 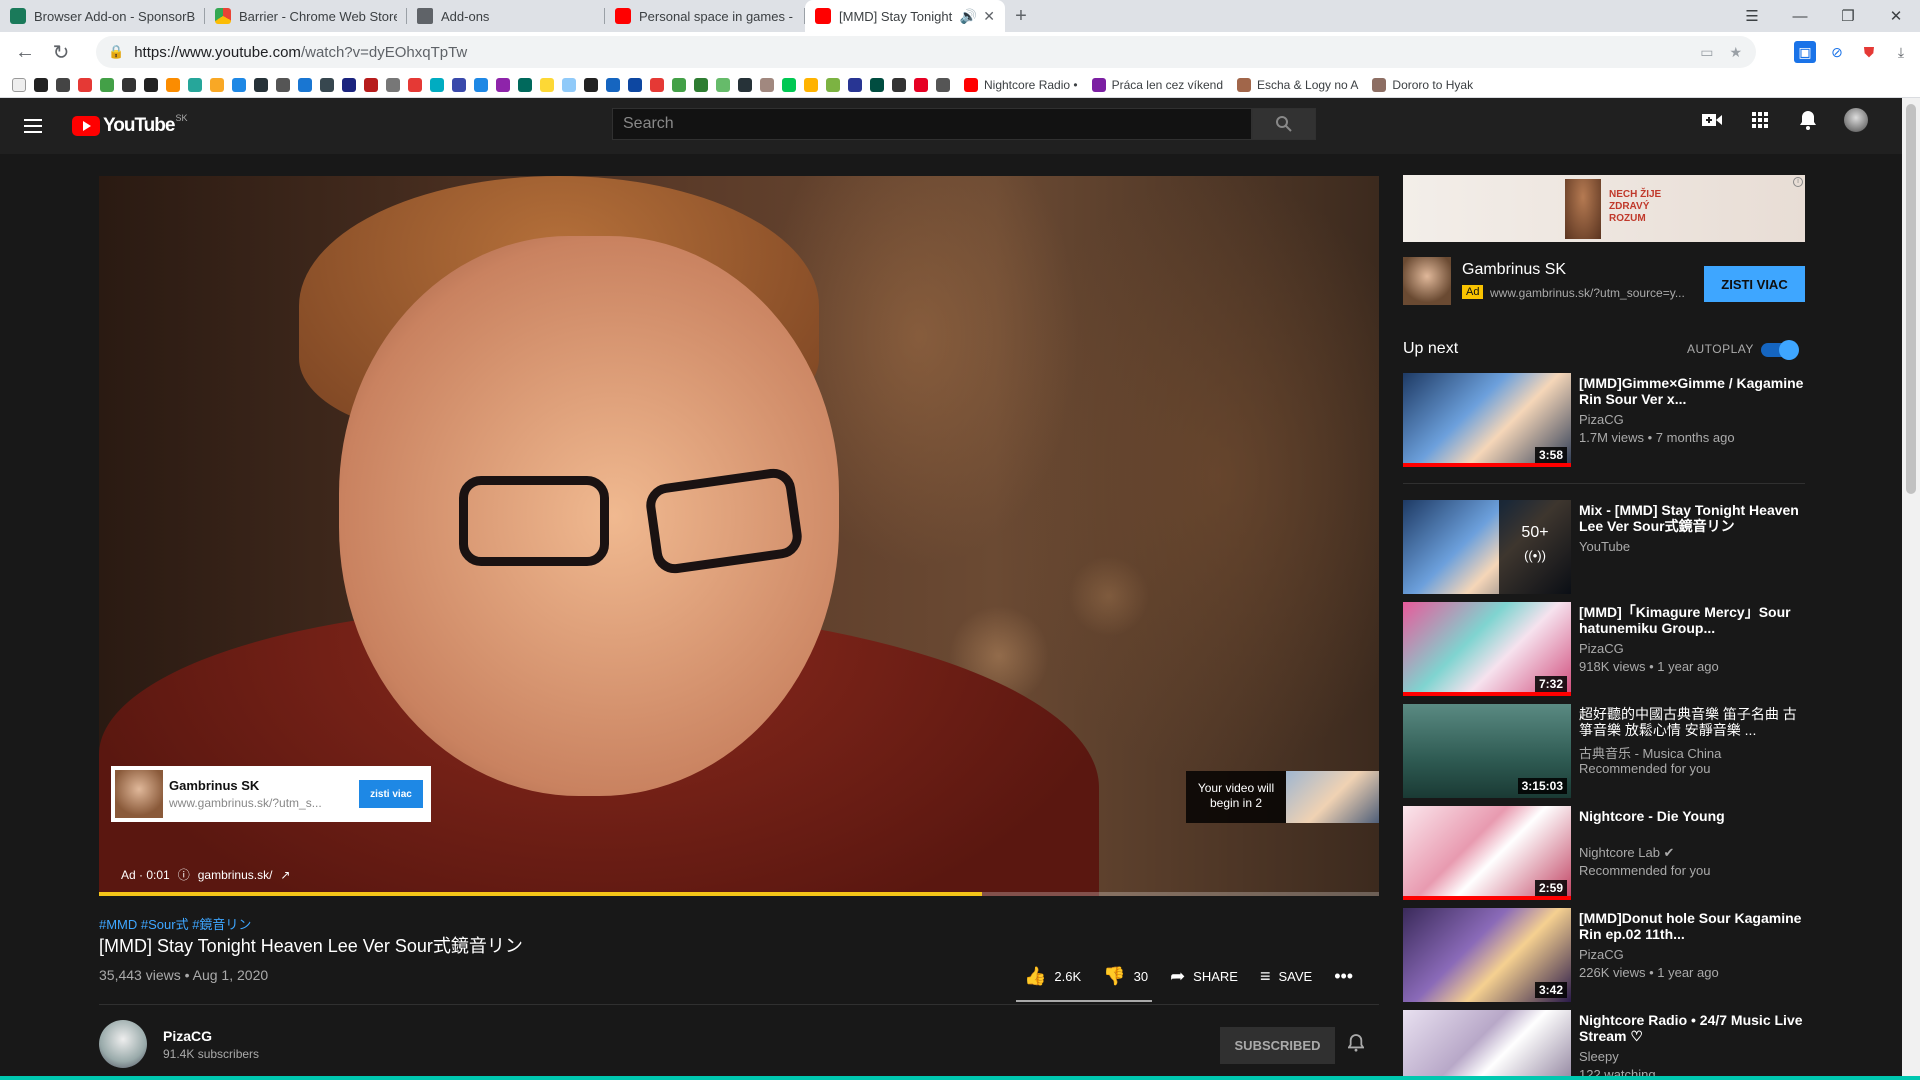 What do you see at coordinates (36, 126) in the screenshot?
I see `hamburger-menu-icon` at bounding box center [36, 126].